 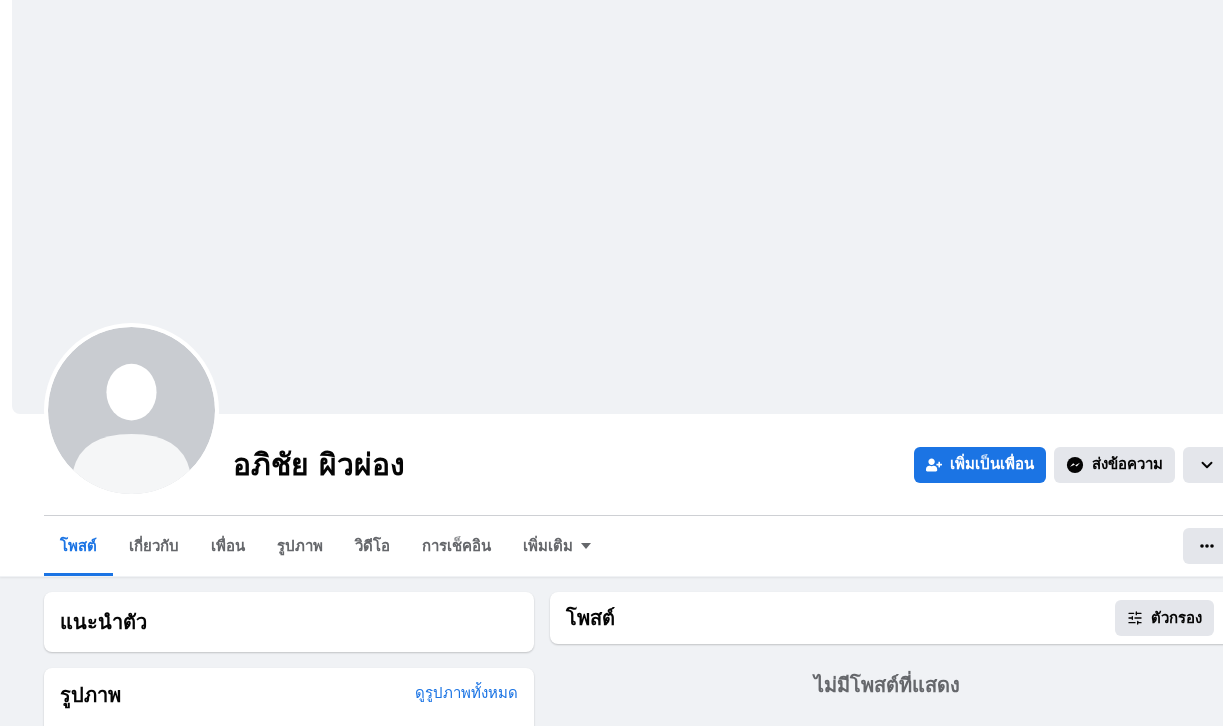 What do you see at coordinates (1207, 546) in the screenshot?
I see `ellipsis-icon` at bounding box center [1207, 546].